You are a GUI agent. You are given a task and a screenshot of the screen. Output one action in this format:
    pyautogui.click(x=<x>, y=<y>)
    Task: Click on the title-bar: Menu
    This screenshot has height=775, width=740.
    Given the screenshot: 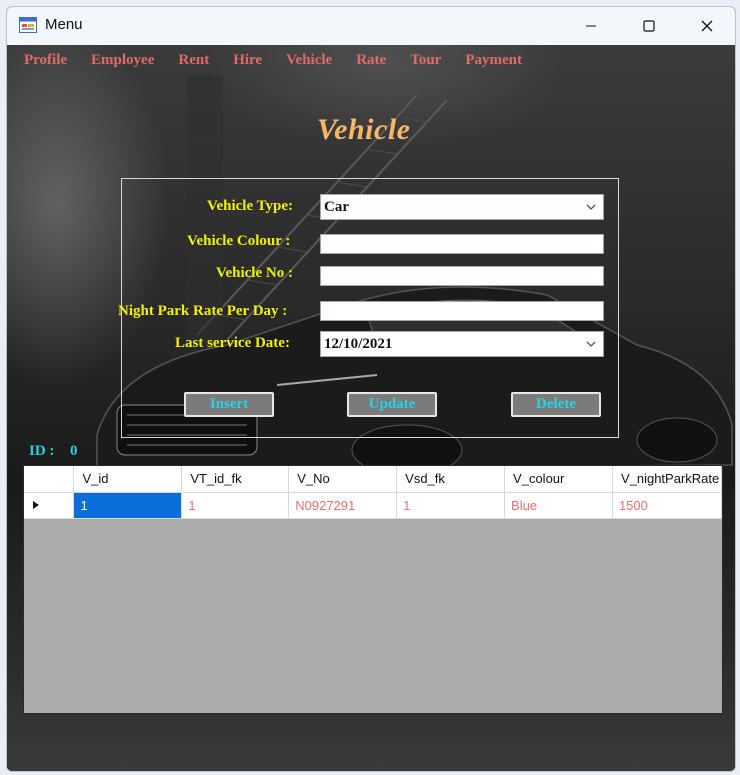 What is the action you would take?
    pyautogui.click(x=371, y=26)
    